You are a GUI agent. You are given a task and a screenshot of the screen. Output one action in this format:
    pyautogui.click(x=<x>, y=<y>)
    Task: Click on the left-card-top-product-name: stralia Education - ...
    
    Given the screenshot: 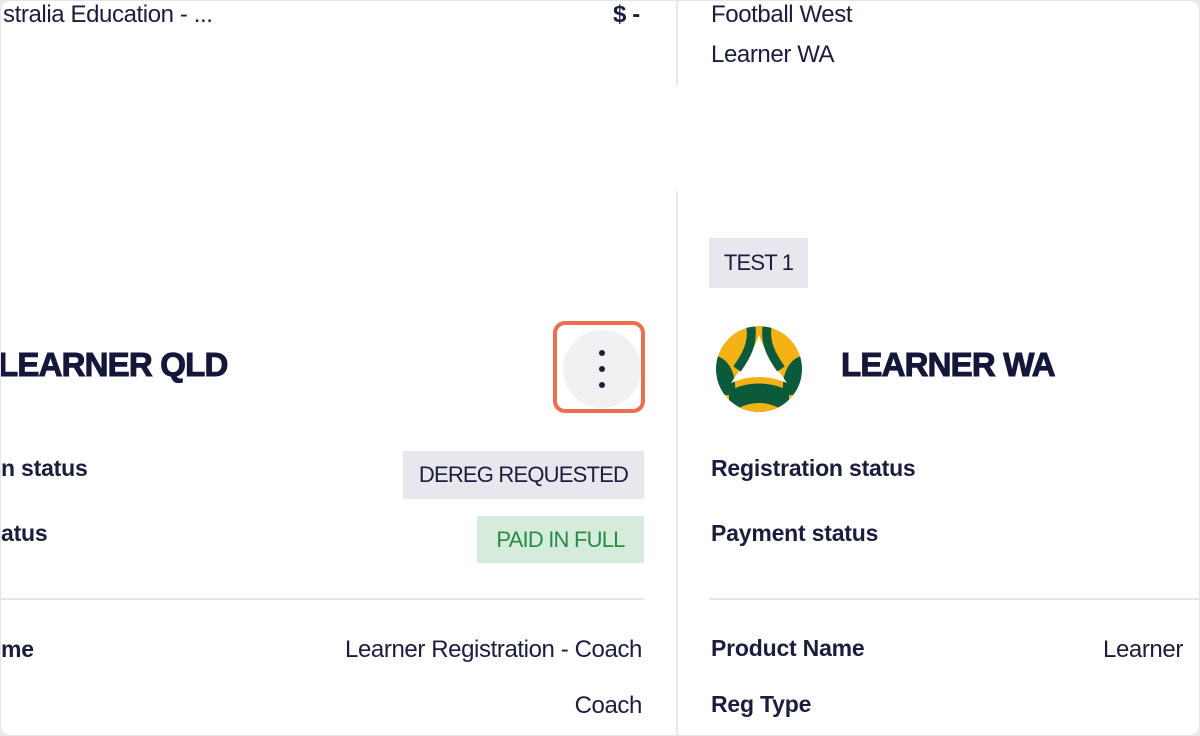 What is the action you would take?
    pyautogui.click(x=108, y=14)
    